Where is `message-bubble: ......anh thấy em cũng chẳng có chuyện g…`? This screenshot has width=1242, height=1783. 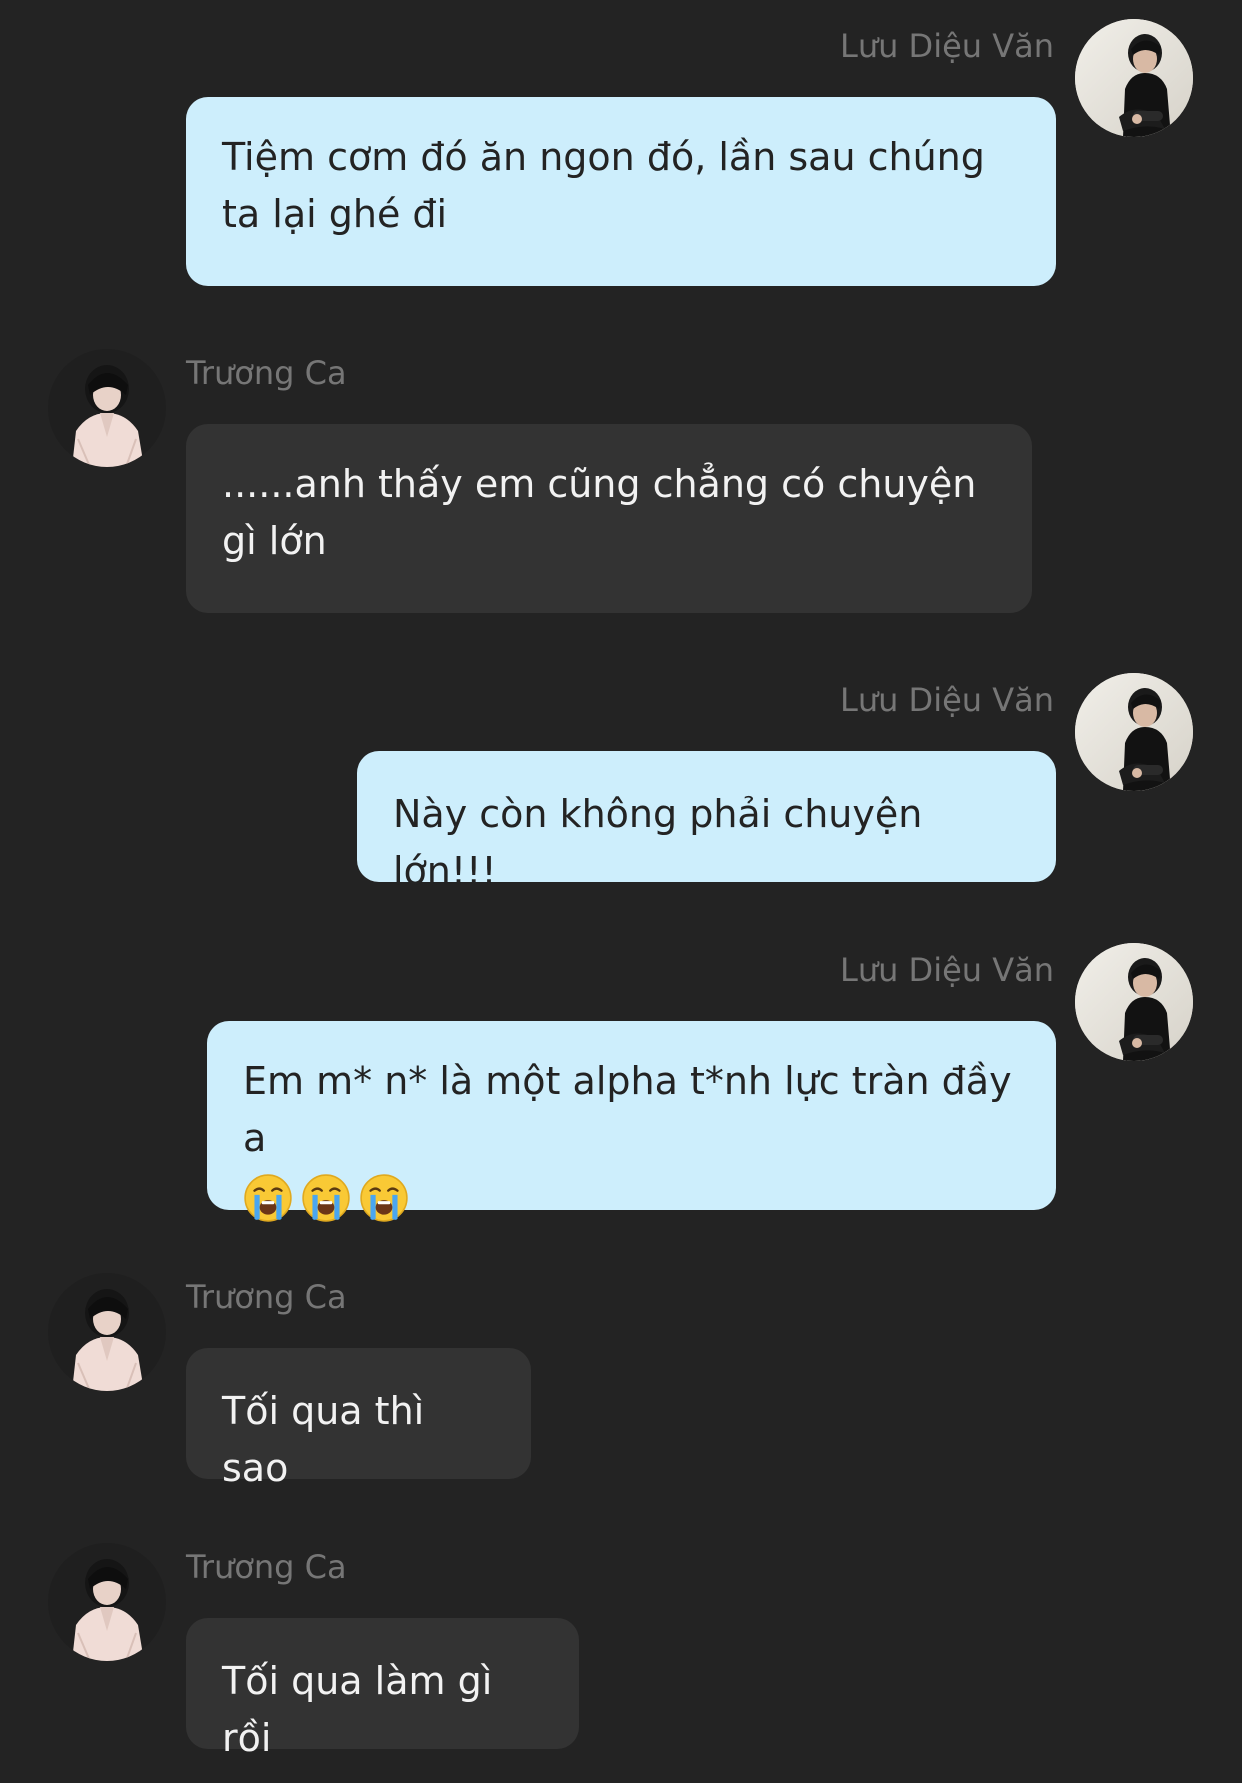
message-bubble: ......anh thấy em cũng chẳng có chuyện g… is located at coordinates (609, 518).